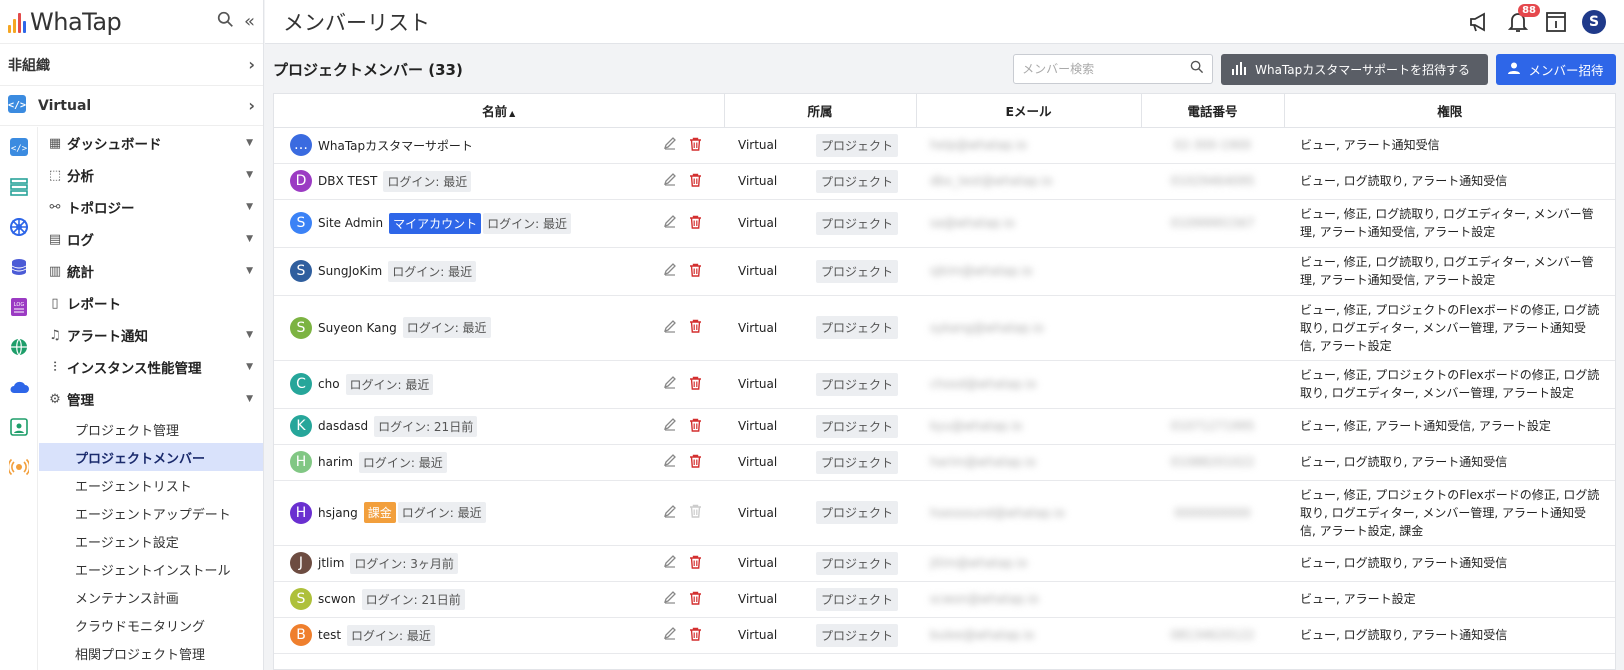 Image resolution: width=1624 pixels, height=670 pixels. Describe the element at coordinates (1480, 22) in the screenshot. I see `megaphone-icon` at that location.